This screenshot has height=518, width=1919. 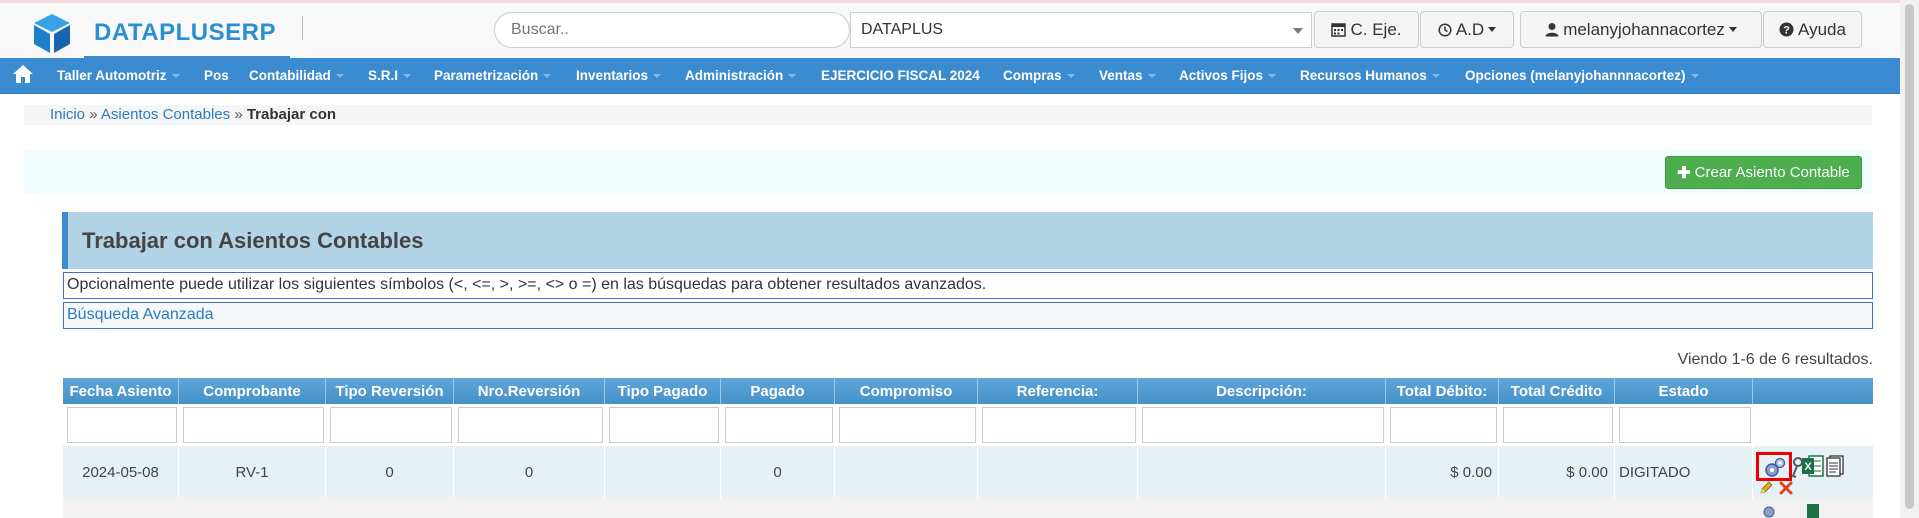 I want to click on column-header-actions, so click(x=1813, y=391).